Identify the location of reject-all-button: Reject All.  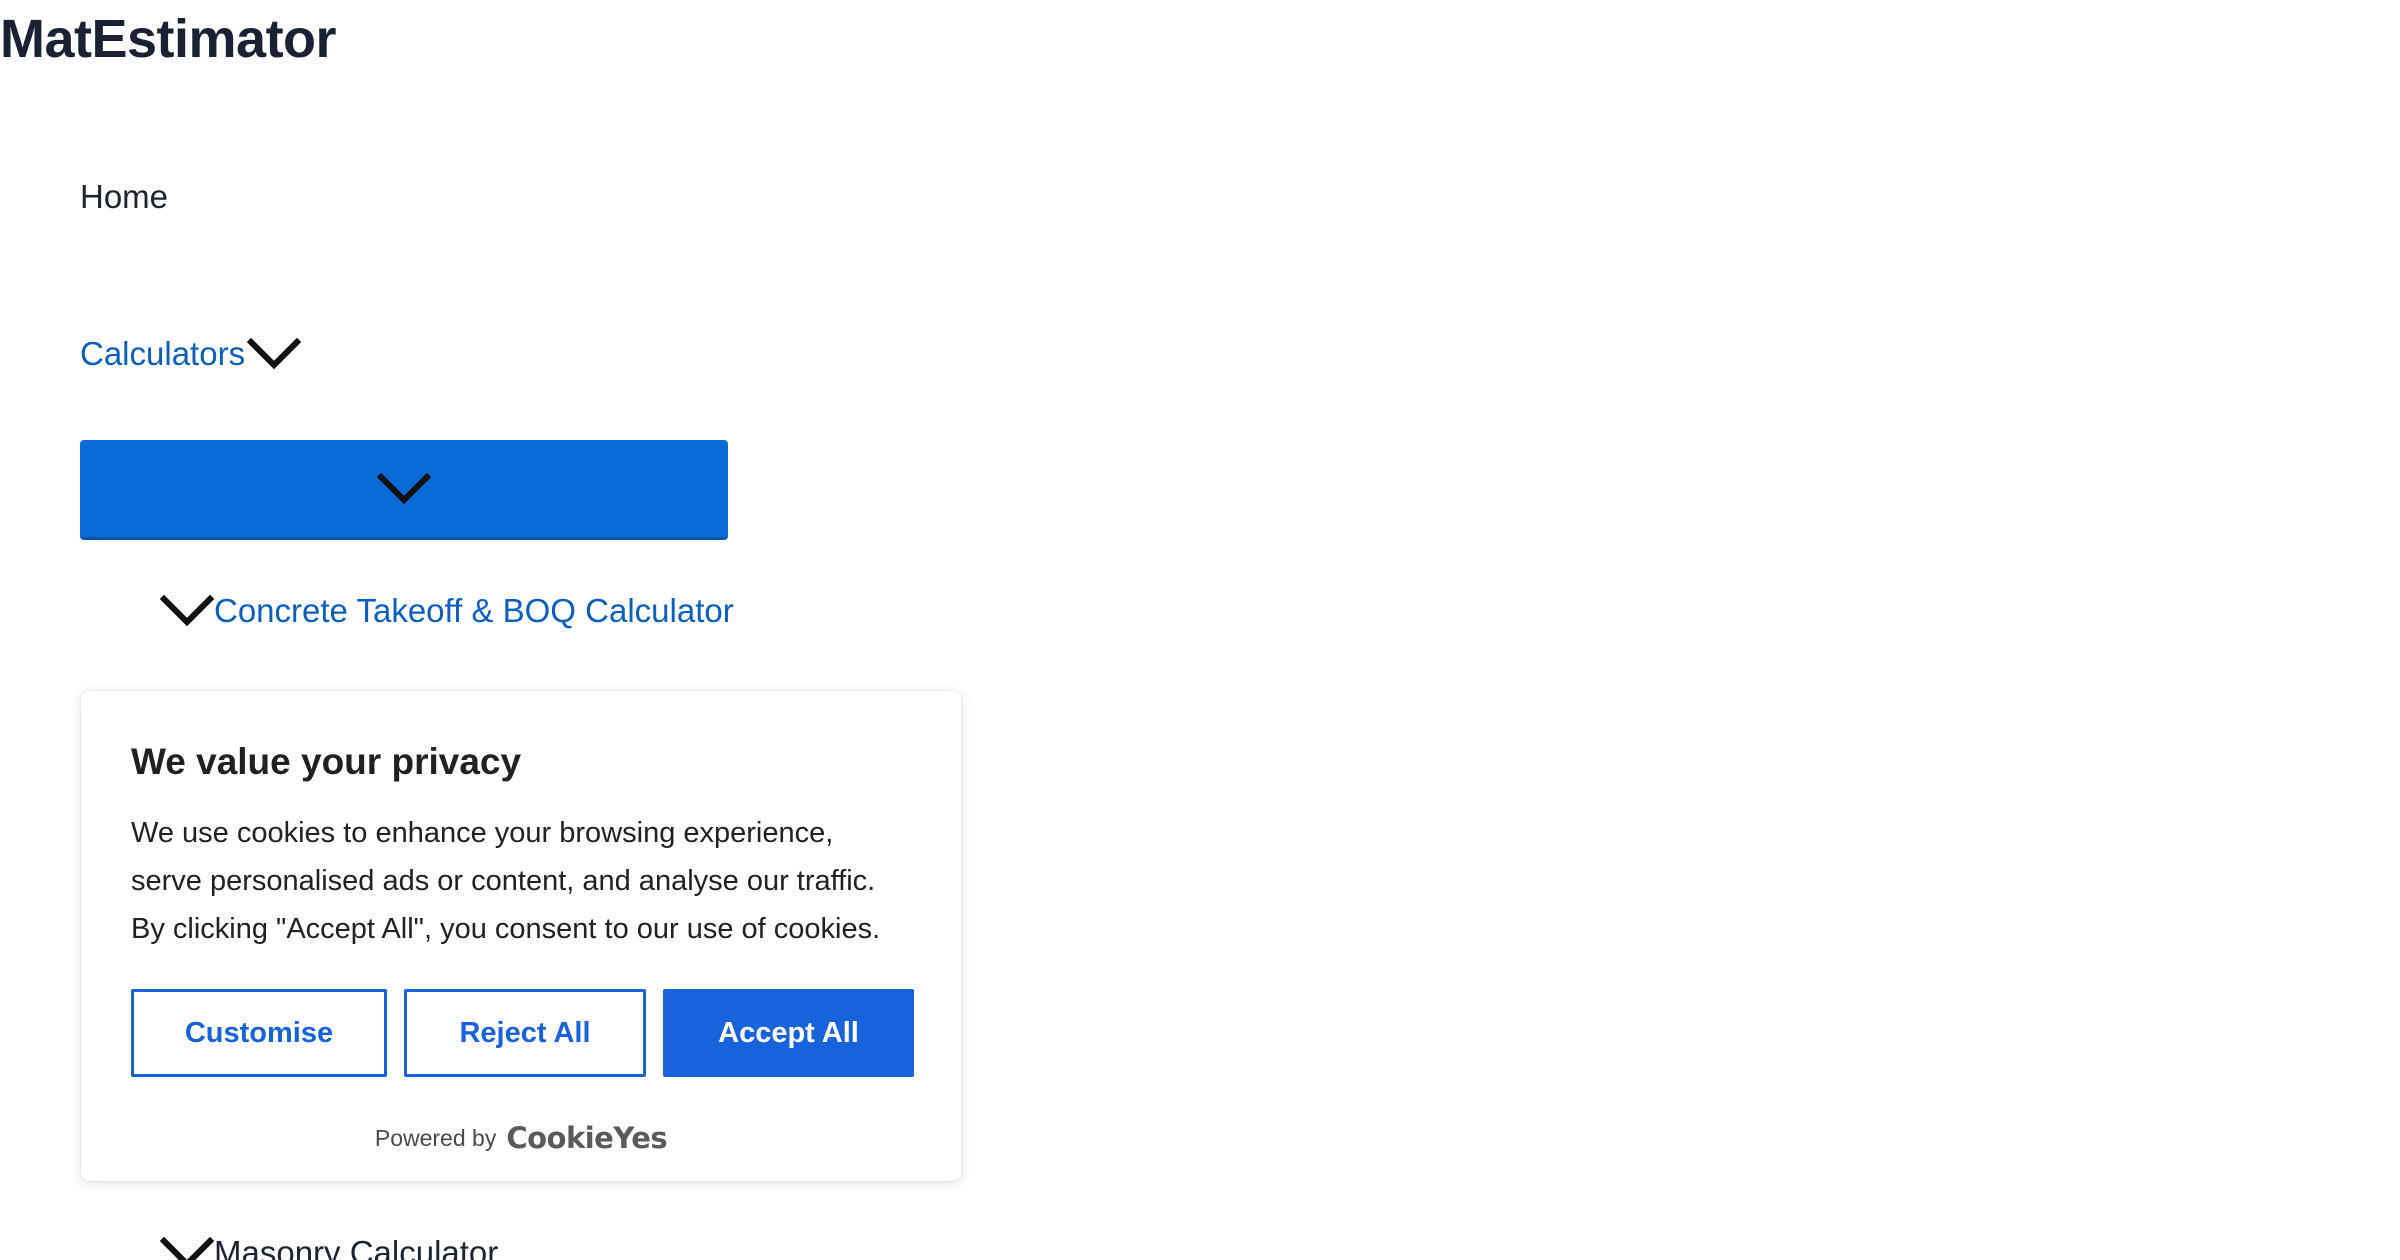
(525, 1033).